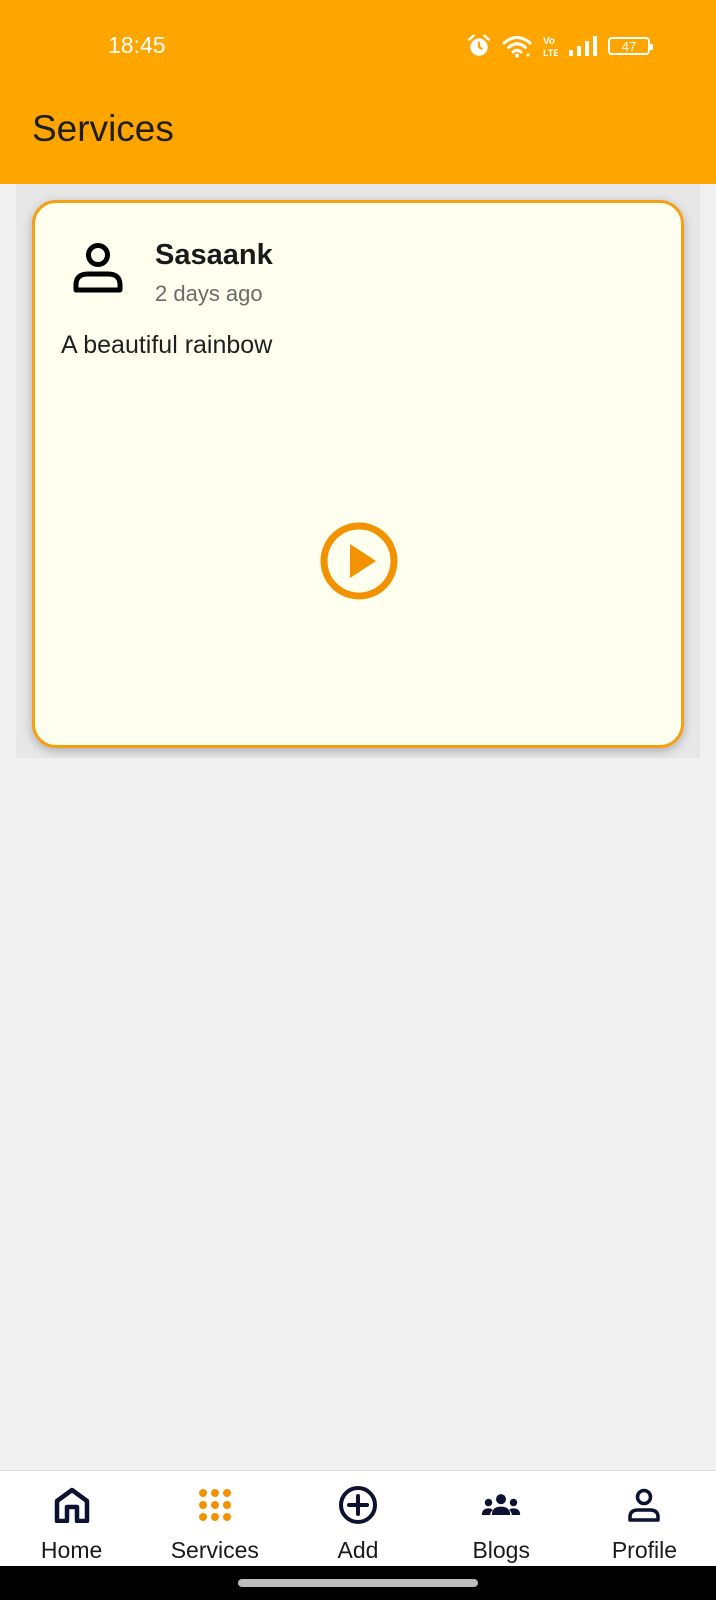 The height and width of the screenshot is (1600, 716). I want to click on svg-text: LTE, so click(550, 53).